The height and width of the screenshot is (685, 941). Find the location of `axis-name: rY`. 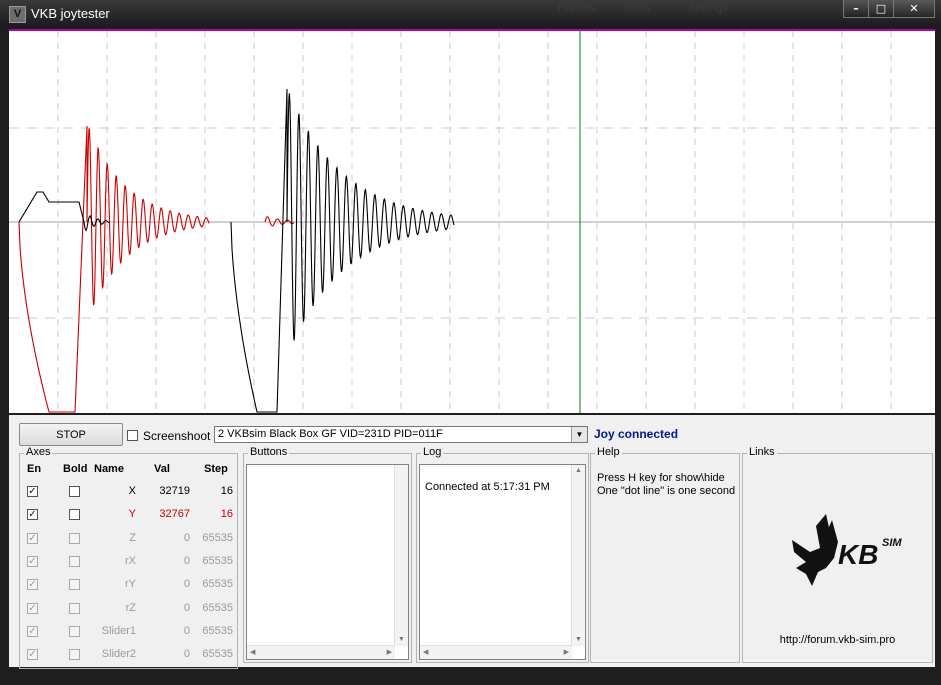

axis-name: rY is located at coordinates (130, 584).